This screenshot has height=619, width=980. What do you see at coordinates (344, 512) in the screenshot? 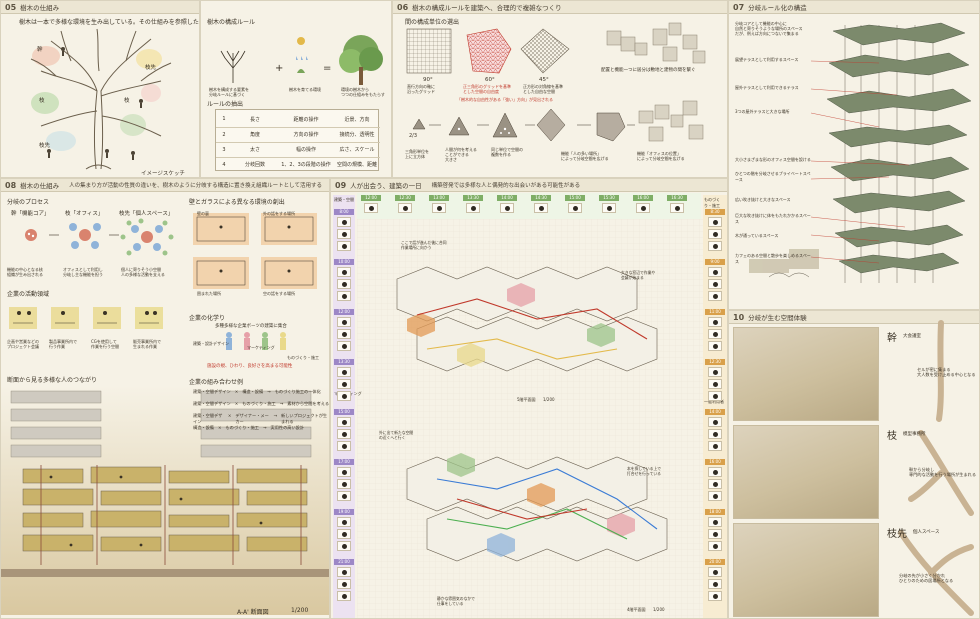
I see `time-stamp: 19:00` at bounding box center [344, 512].